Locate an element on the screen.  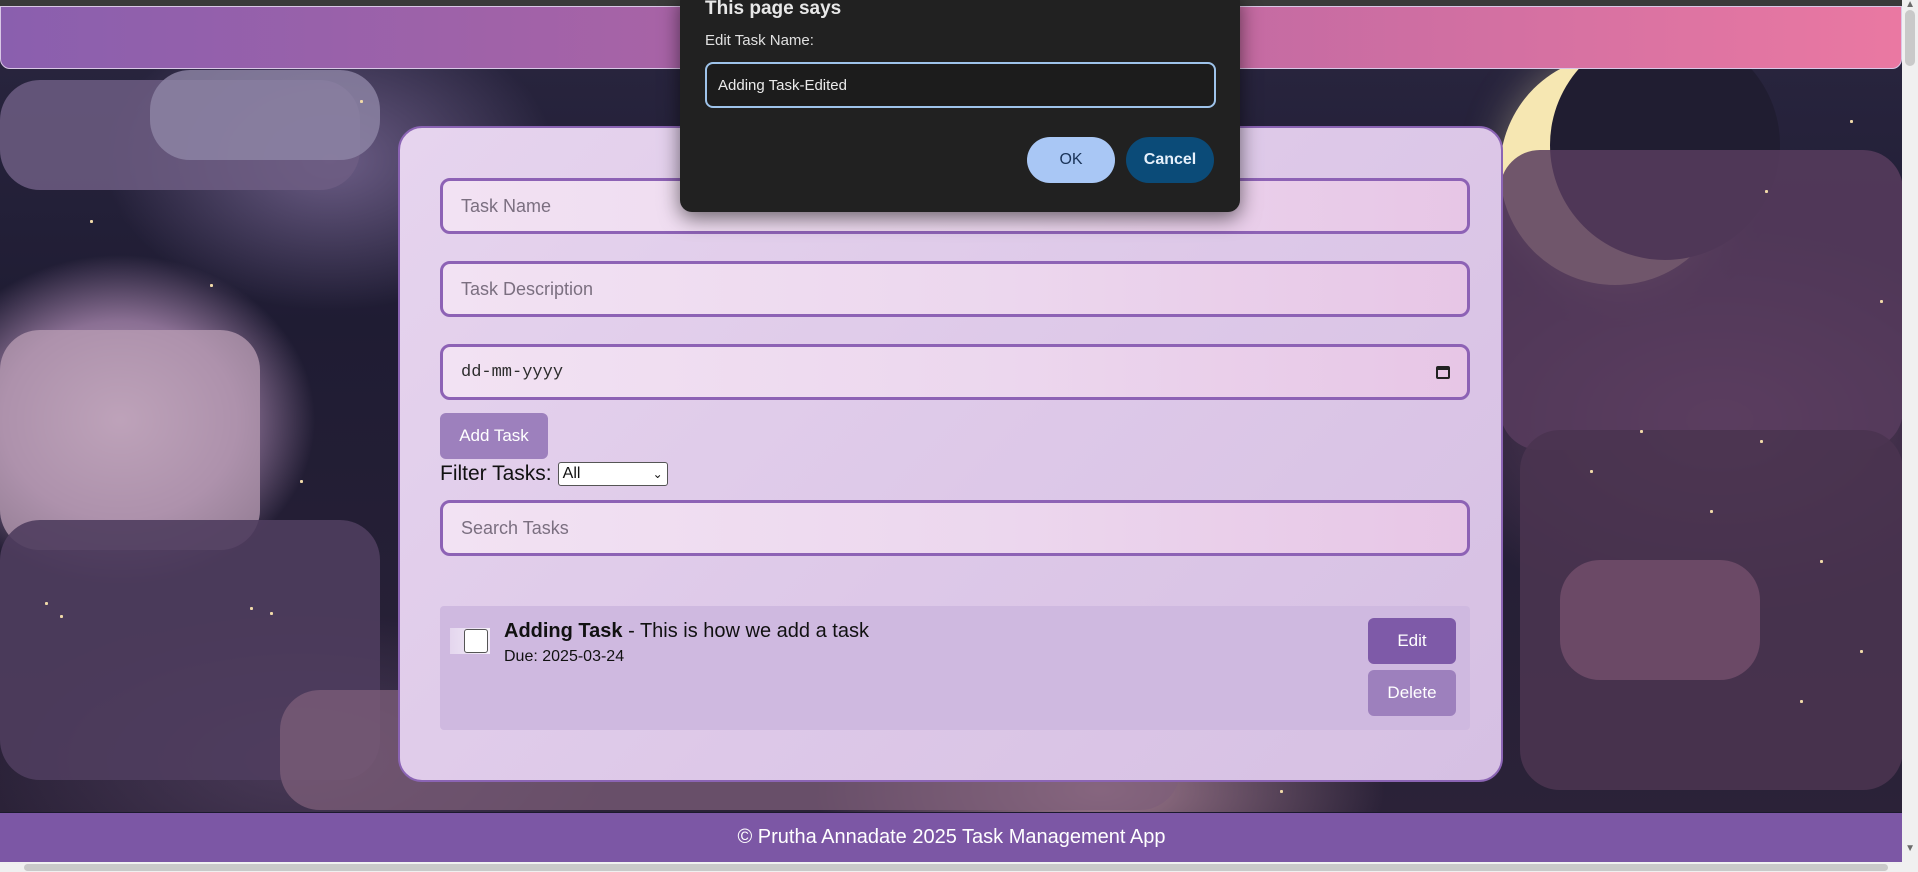
task-name: Adding Task is located at coordinates (563, 631).